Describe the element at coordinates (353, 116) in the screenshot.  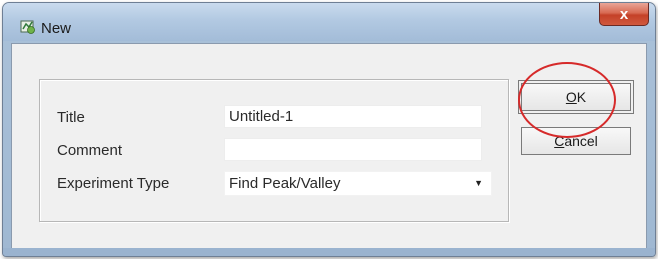
I see `title-input` at that location.